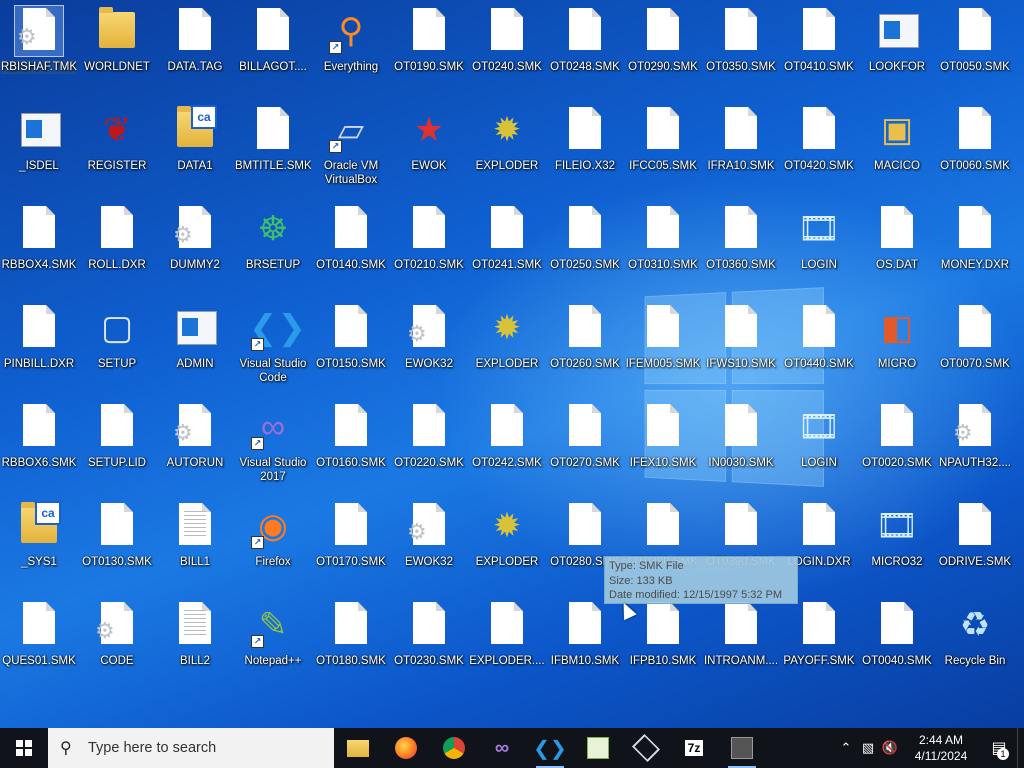 This screenshot has height=768, width=1024. What do you see at coordinates (975, 40) in the screenshot?
I see `desktop-icon-ot0050-smk: OT0050.SMK` at bounding box center [975, 40].